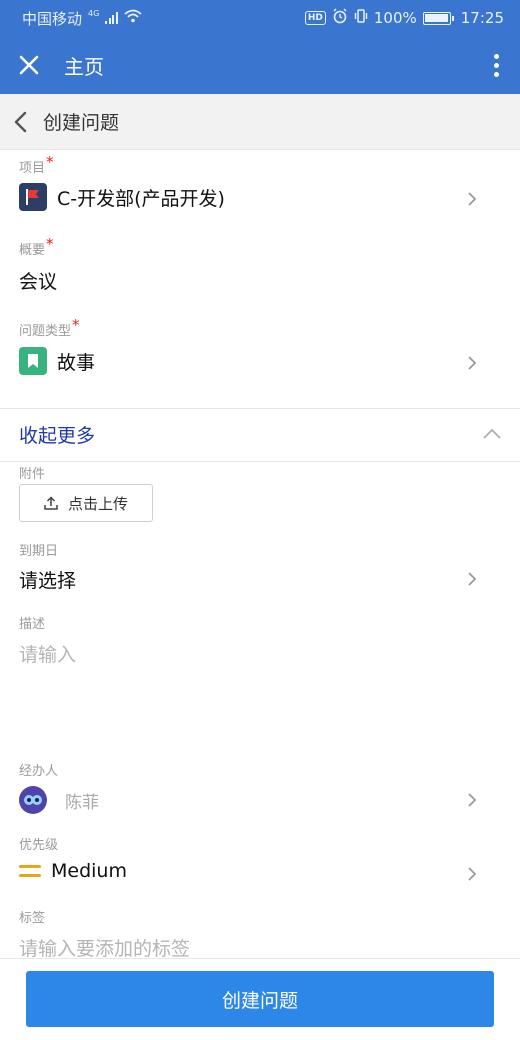 This screenshot has width=520, height=1040. I want to click on clock-time: 17:25, so click(482, 18).